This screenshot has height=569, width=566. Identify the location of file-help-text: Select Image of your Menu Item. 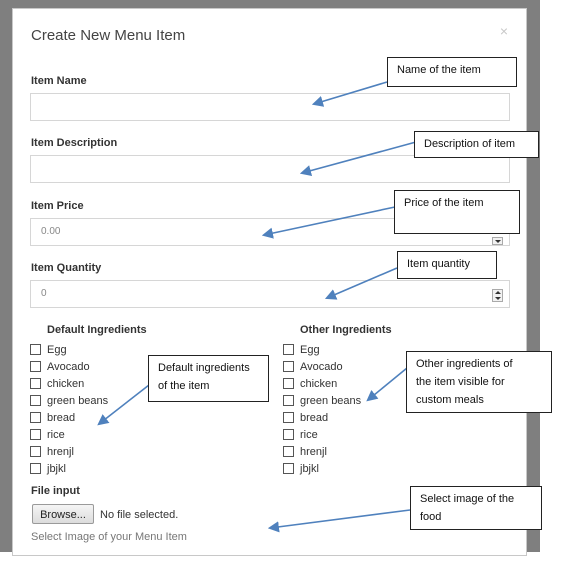
(109, 537).